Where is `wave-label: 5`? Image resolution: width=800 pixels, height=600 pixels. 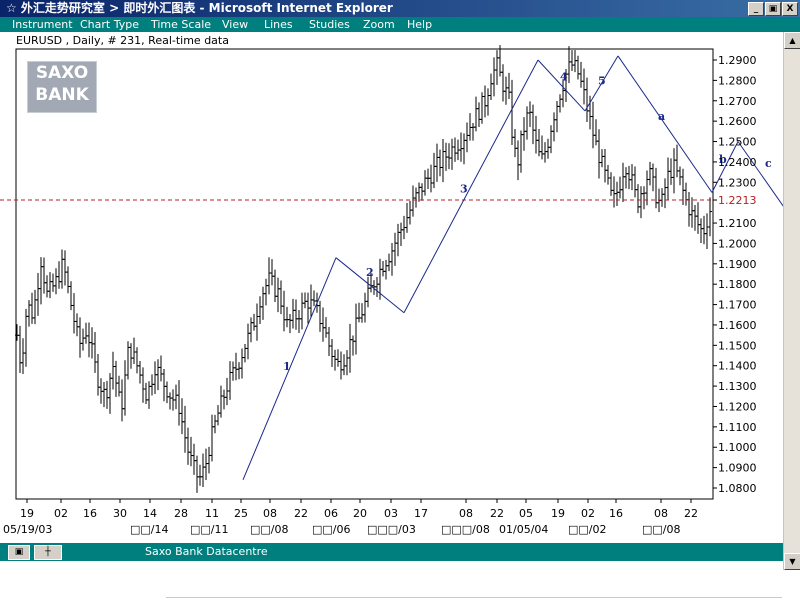 wave-label: 5 is located at coordinates (602, 80).